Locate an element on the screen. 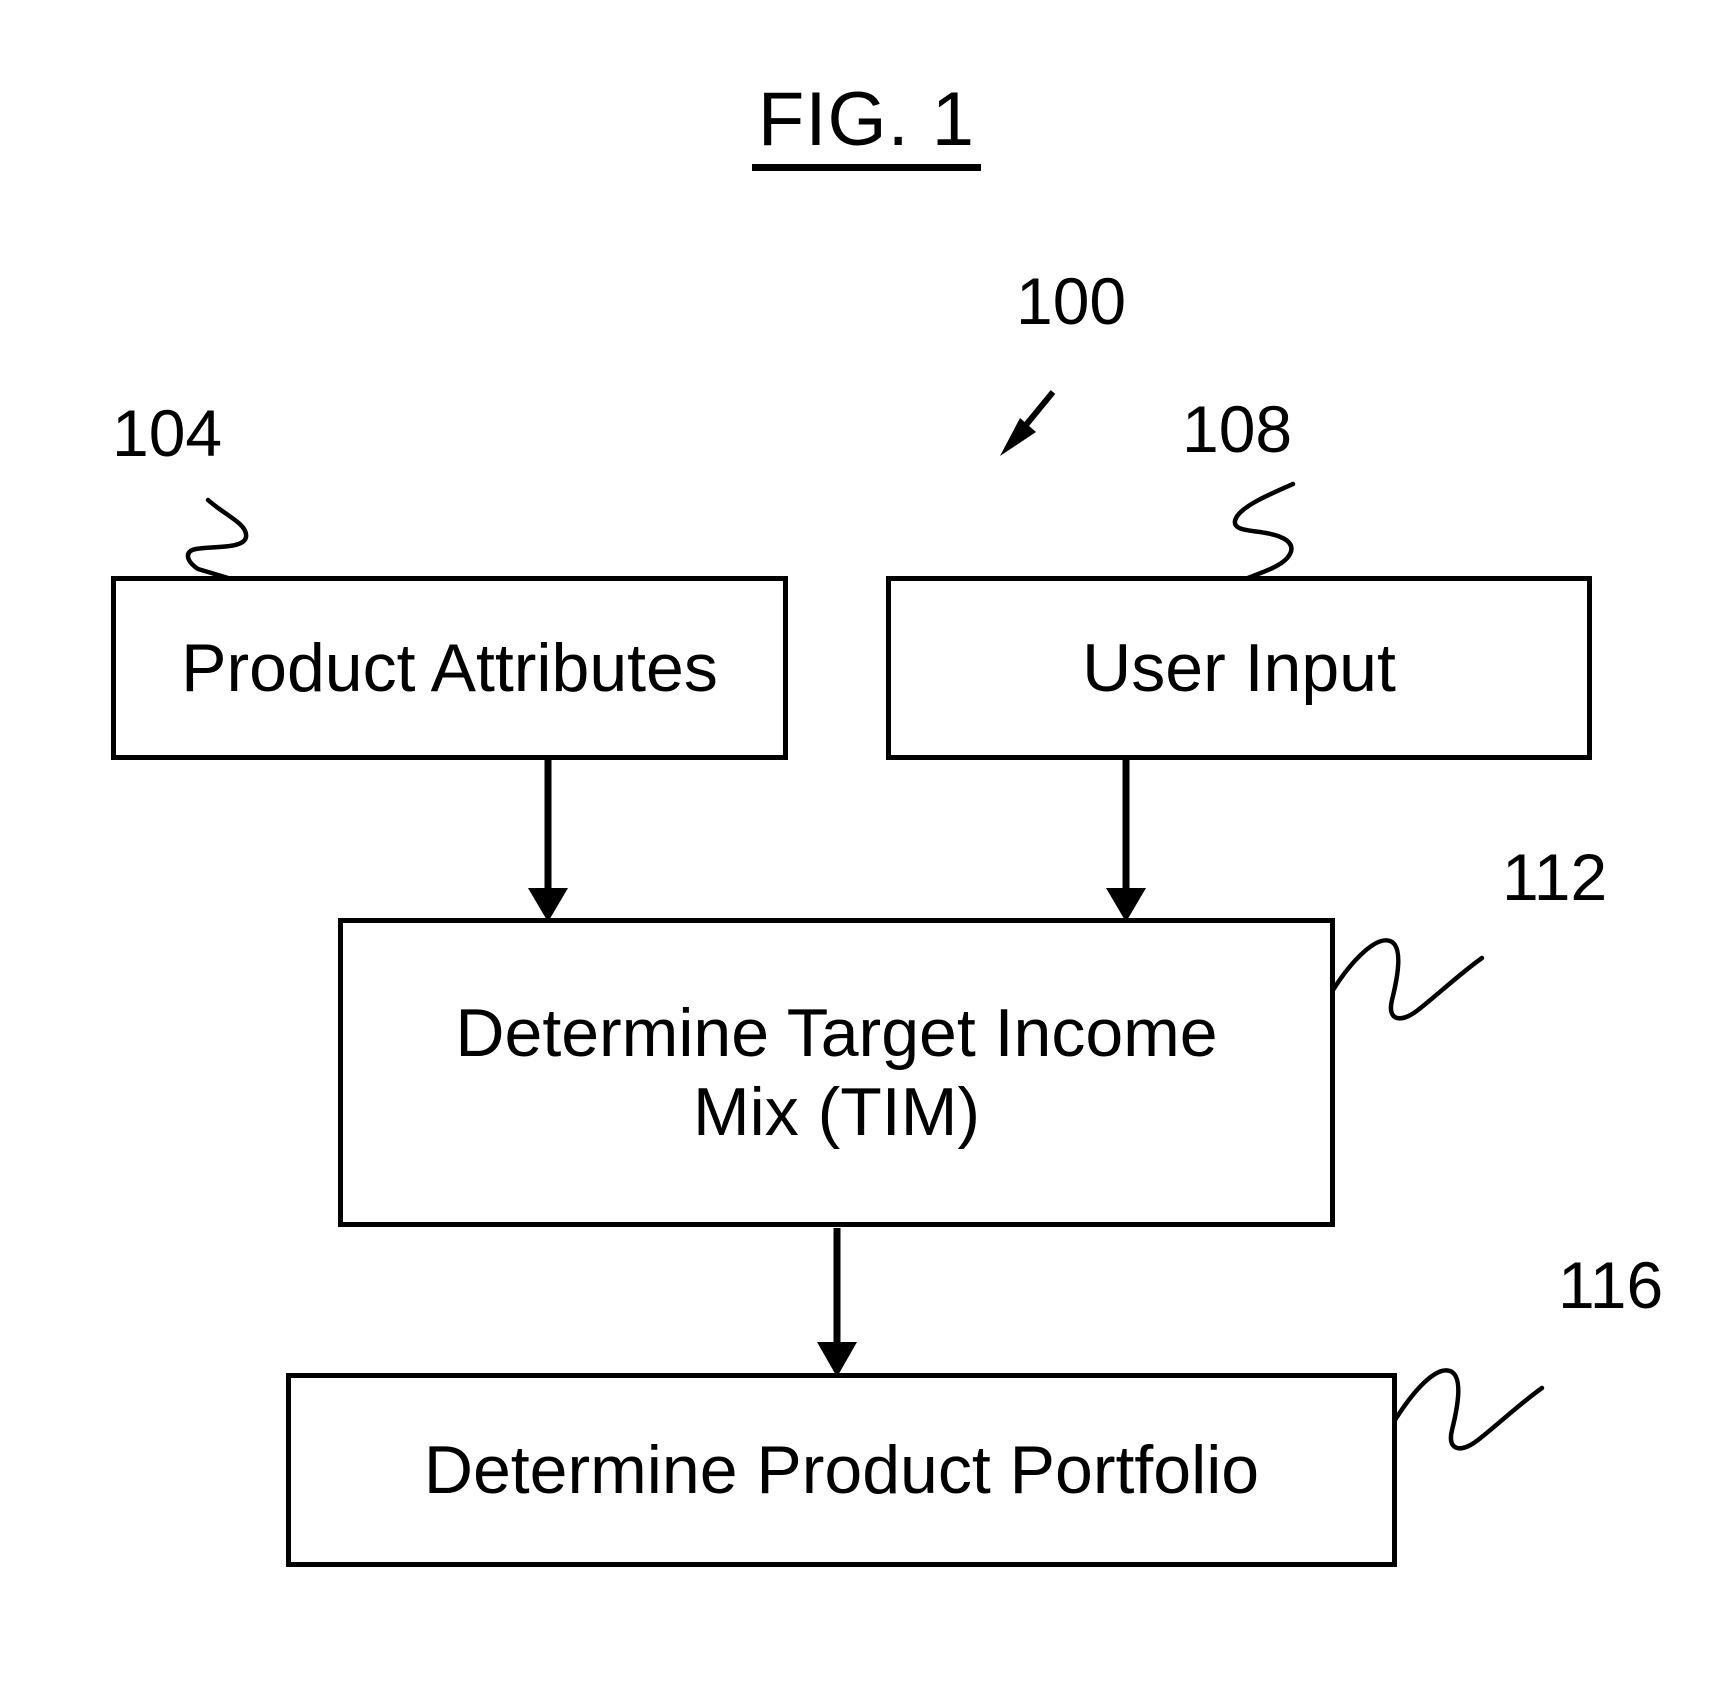 This screenshot has width=1733, height=1695. box-determine-portfolio-label: Determine Product Portfolio is located at coordinates (841, 1469).